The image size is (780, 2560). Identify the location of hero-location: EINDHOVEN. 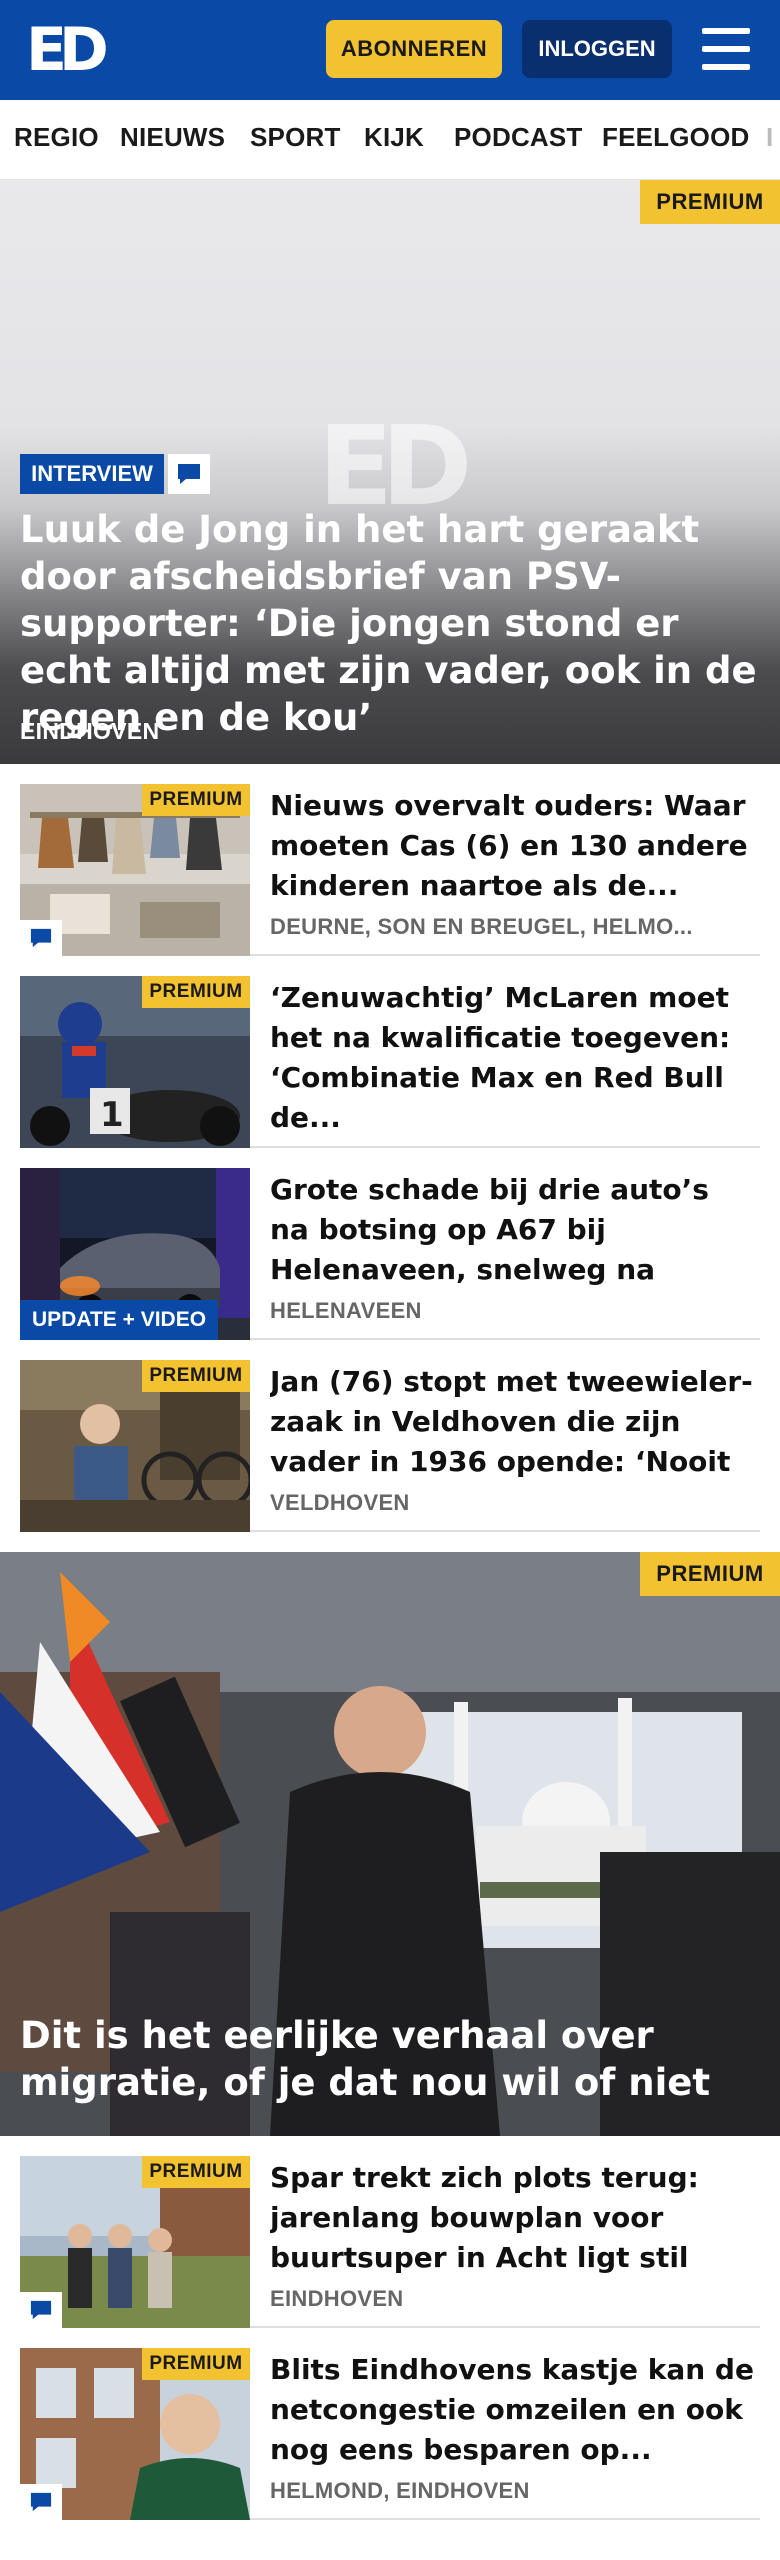
(90, 731).